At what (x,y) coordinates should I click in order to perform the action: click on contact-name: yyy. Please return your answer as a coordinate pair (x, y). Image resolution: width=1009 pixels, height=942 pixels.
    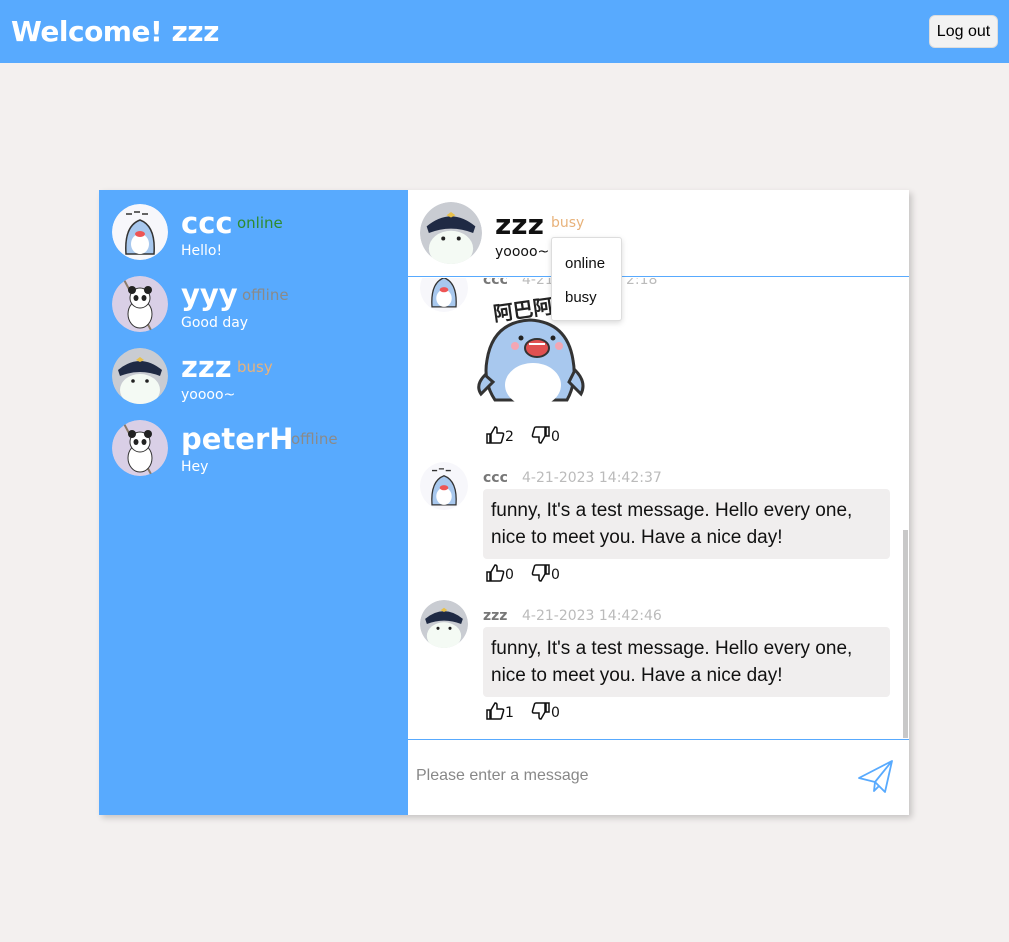
    Looking at the image, I should click on (209, 295).